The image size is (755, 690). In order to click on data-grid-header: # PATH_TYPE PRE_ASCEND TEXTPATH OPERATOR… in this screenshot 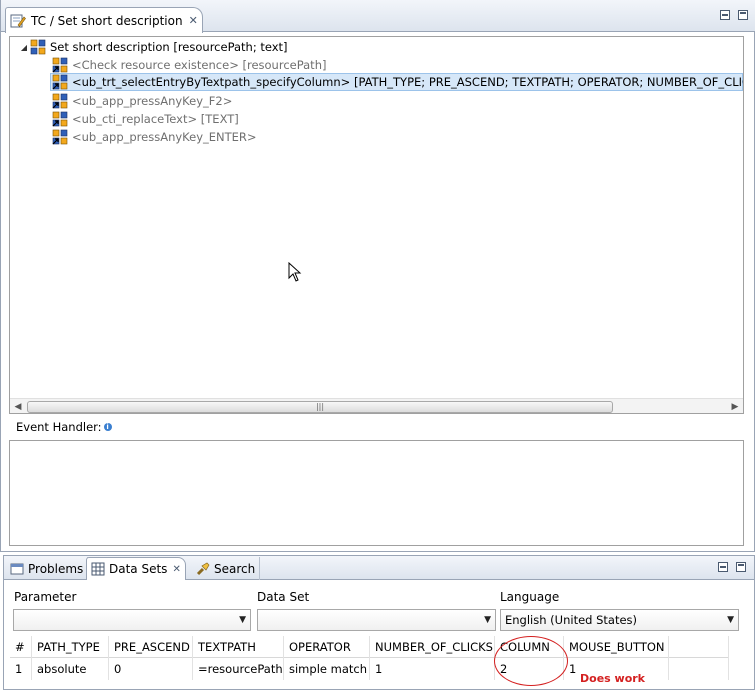, I will do `click(369, 647)`.